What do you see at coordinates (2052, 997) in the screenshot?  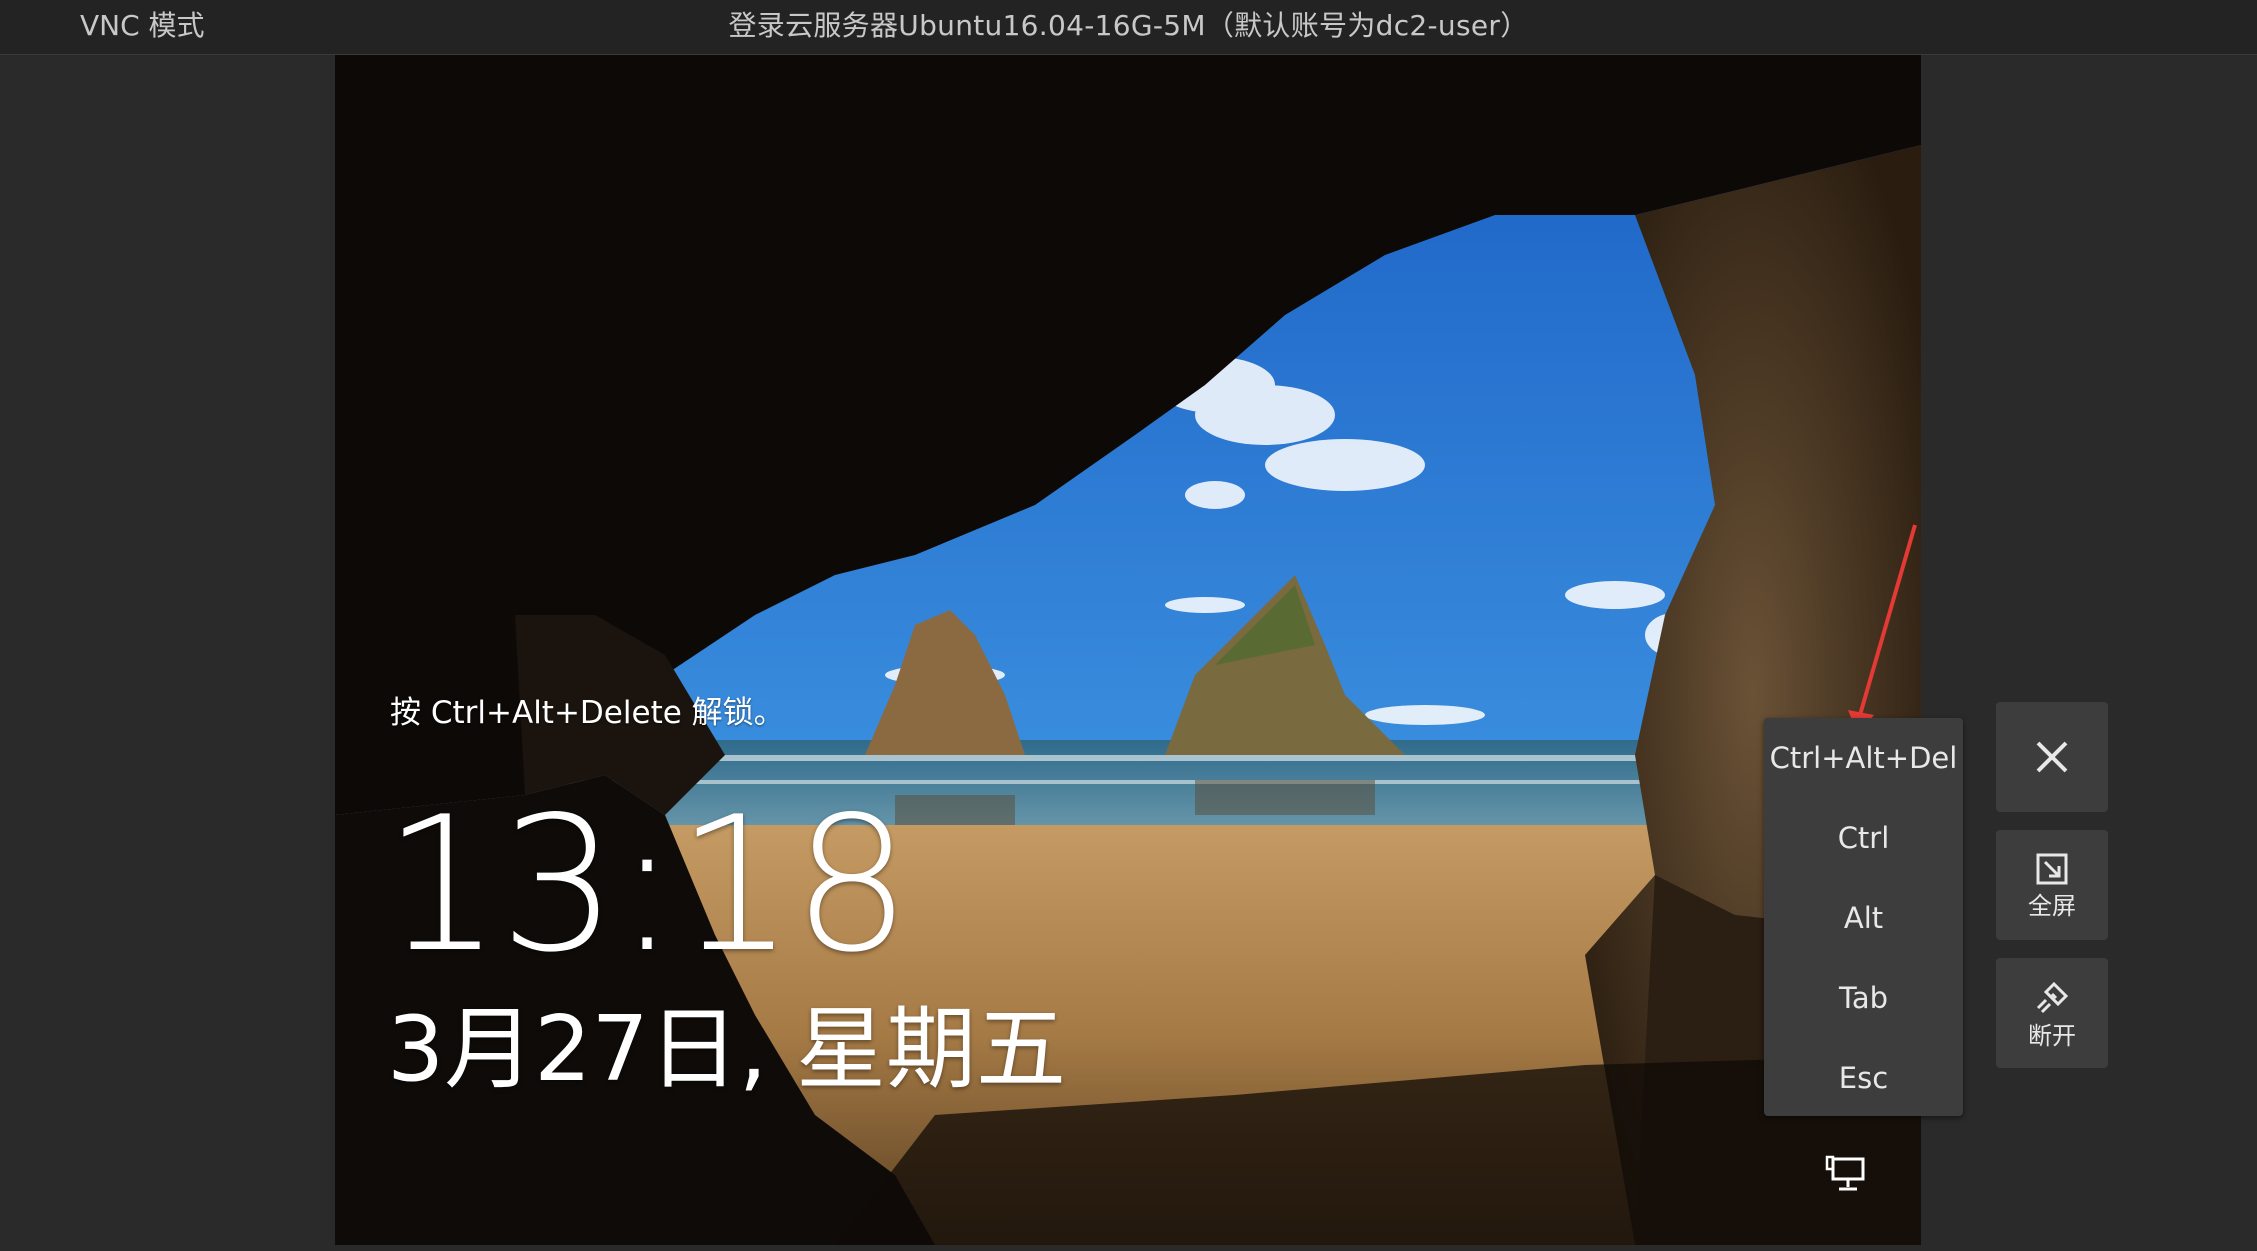 I see `disconnect-icon` at bounding box center [2052, 997].